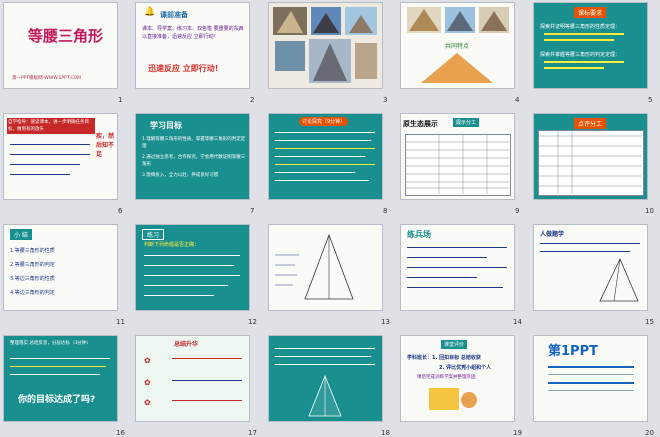 Image resolution: width=660 pixels, height=437 pixels. Describe the element at coordinates (57, 400) in the screenshot. I see `slide-question: 你的目标达成了吗?` at that location.